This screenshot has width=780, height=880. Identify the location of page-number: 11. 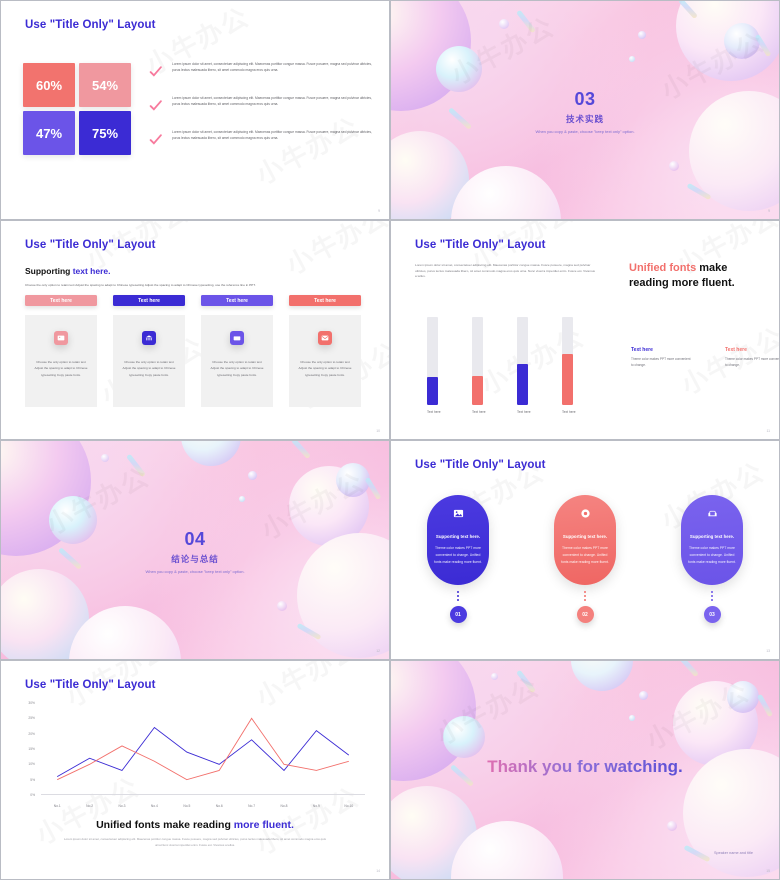
(768, 431).